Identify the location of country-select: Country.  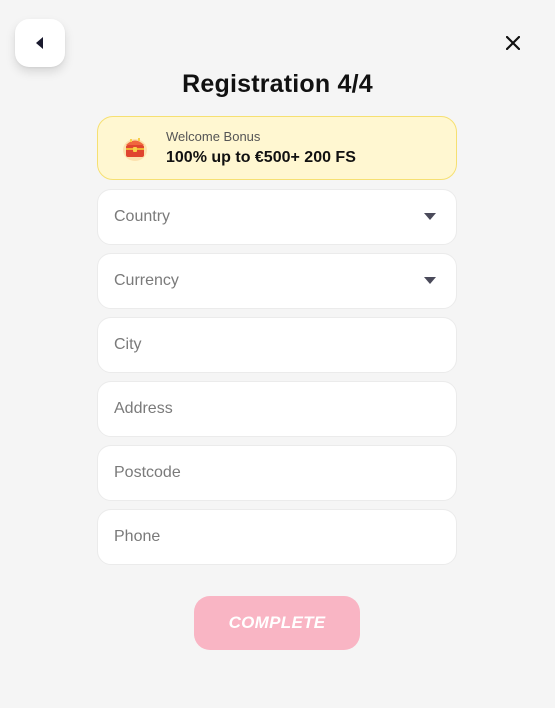
(277, 217).